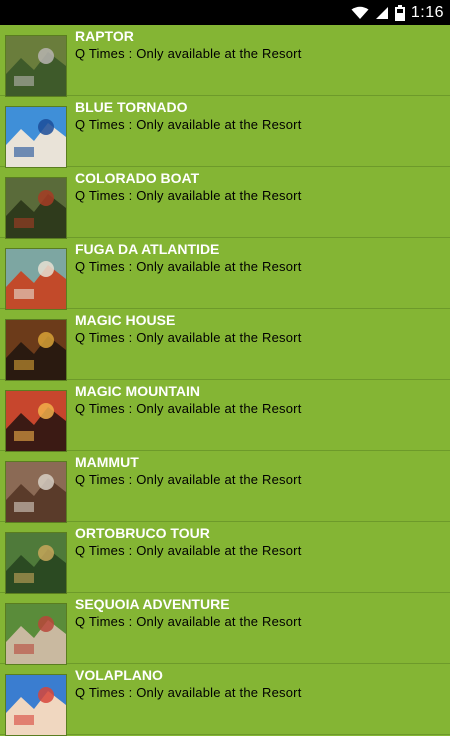 The height and width of the screenshot is (736, 450). Describe the element at coordinates (360, 13) in the screenshot. I see `wifi-icon` at that location.